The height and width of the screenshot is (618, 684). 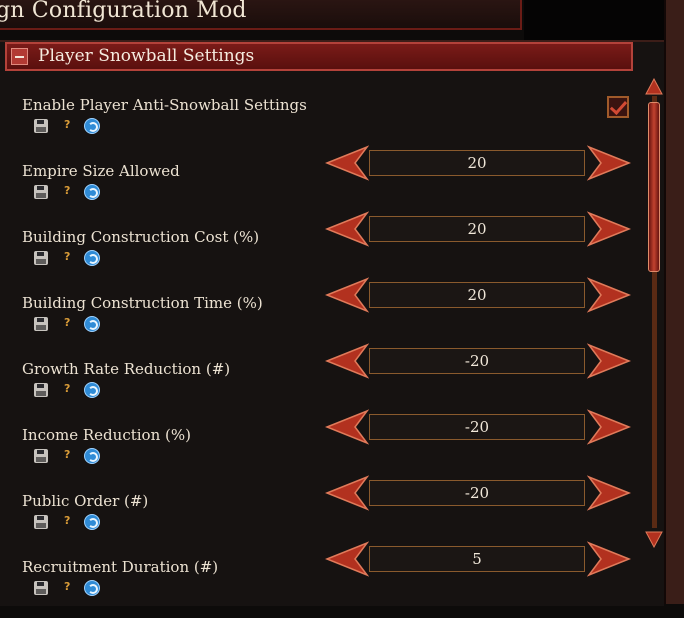 I want to click on setting-label: Recruitment Duration (#), so click(x=120, y=567).